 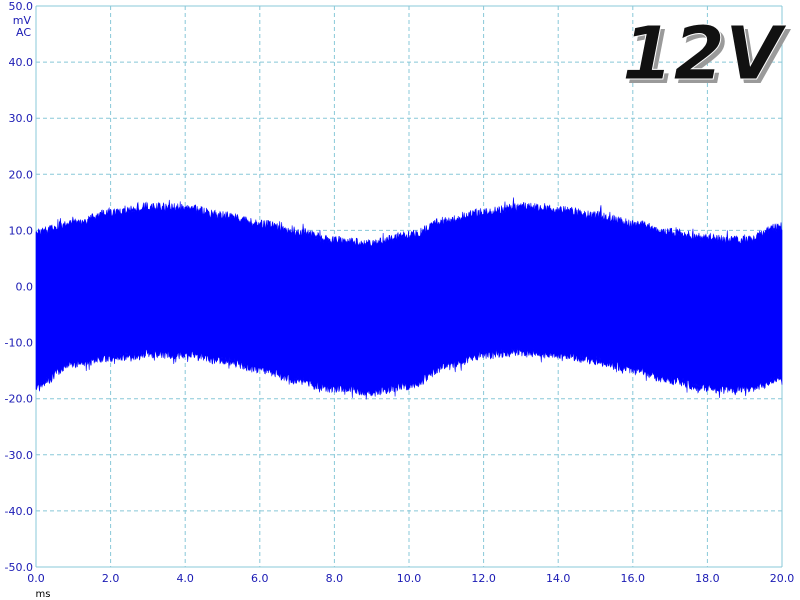 I want to click on y-axis-coupling-label: AC, so click(x=23, y=32).